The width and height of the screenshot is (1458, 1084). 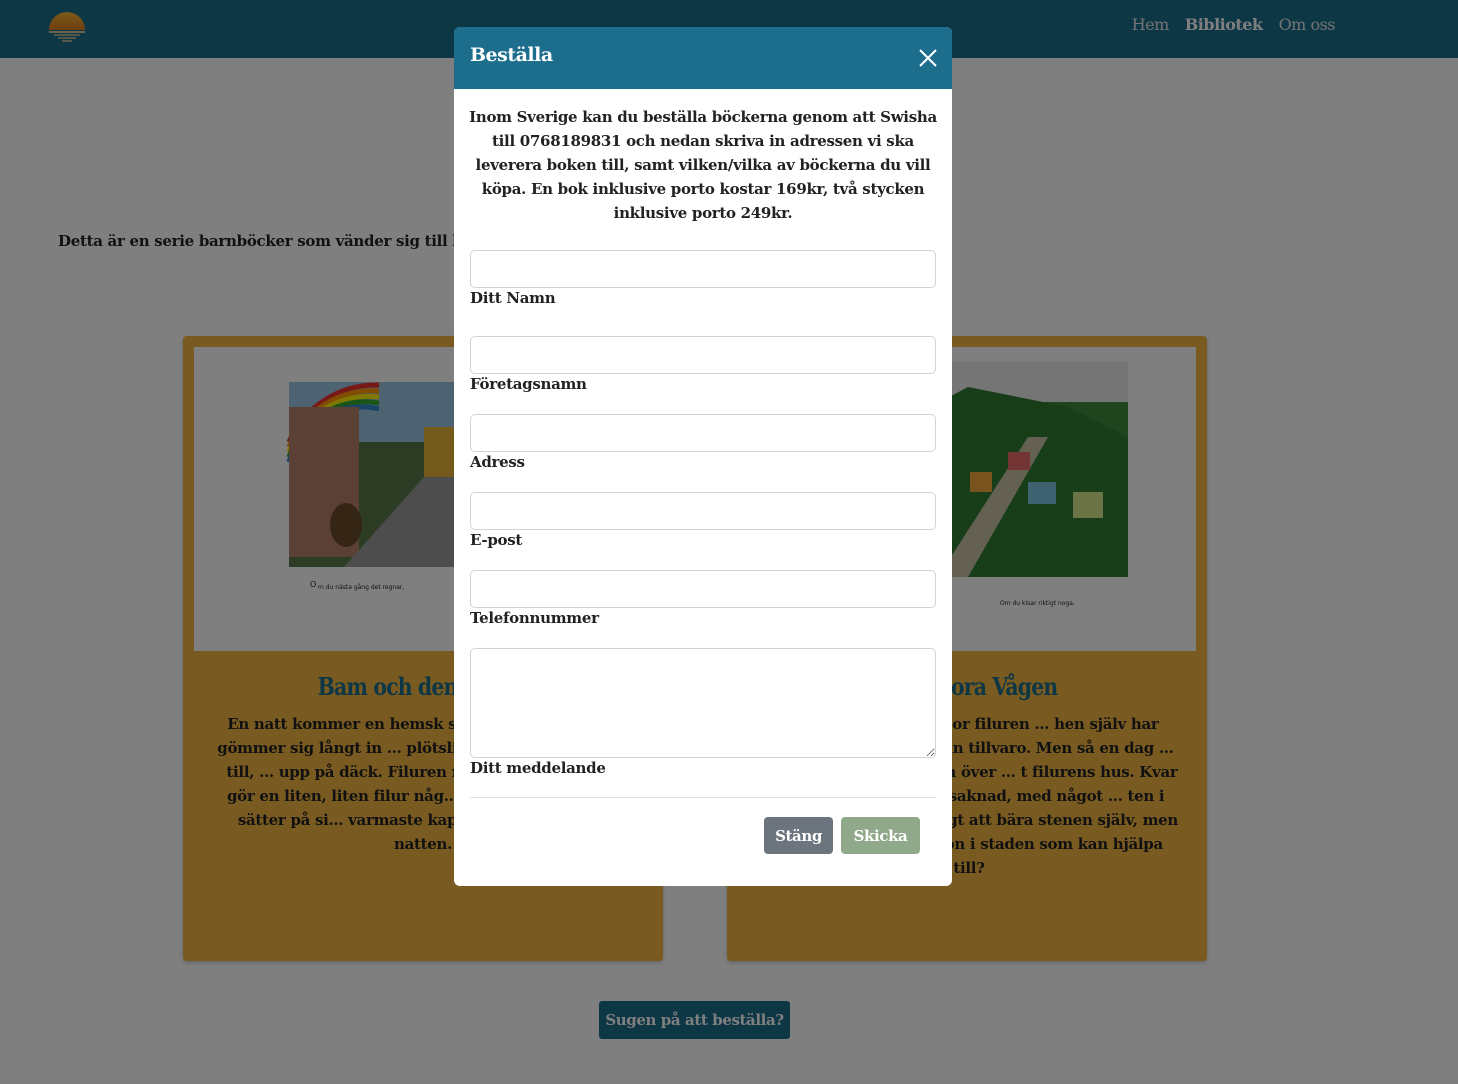 I want to click on company-label: Företagsnamn, so click(x=528, y=384).